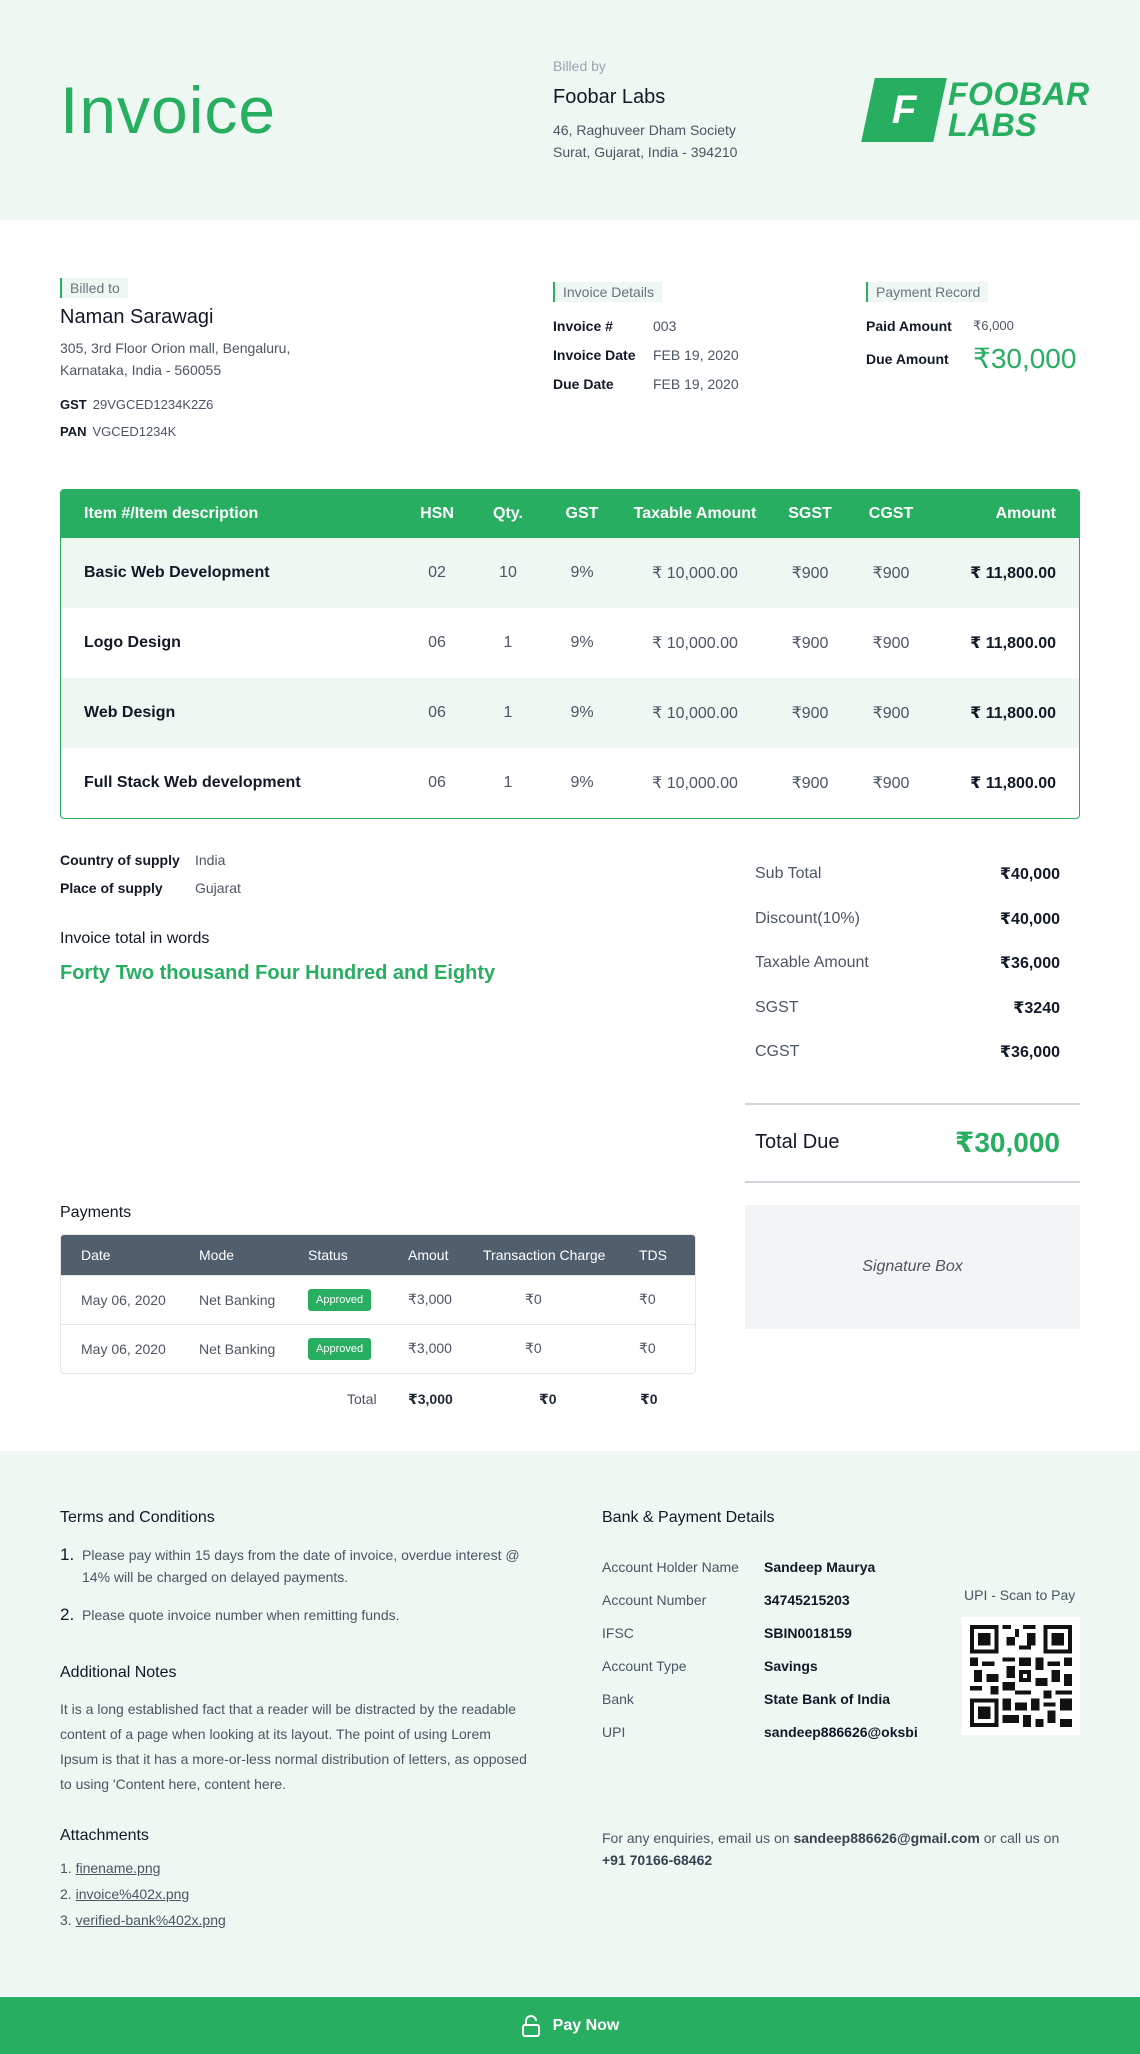  I want to click on client-name: Naman Sarawagi, so click(137, 317).